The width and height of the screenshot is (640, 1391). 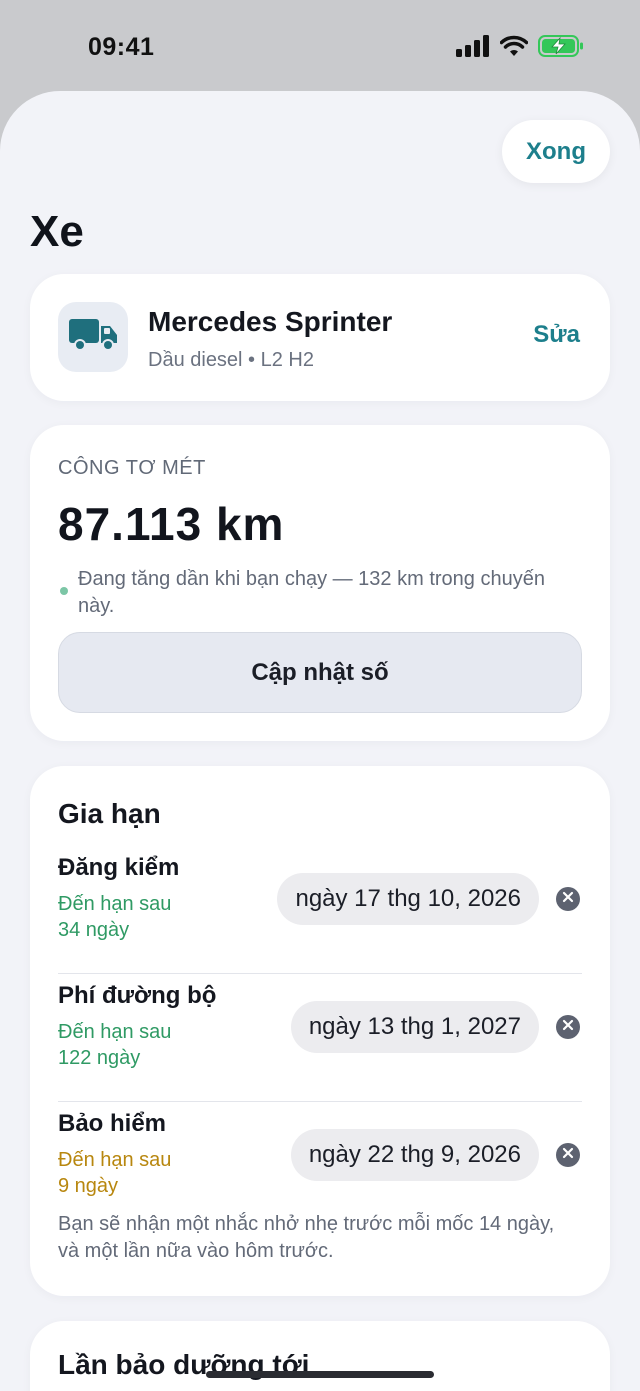 What do you see at coordinates (158, 1173) in the screenshot?
I see `renewal-due: Đến hạn sau 9 ngày` at bounding box center [158, 1173].